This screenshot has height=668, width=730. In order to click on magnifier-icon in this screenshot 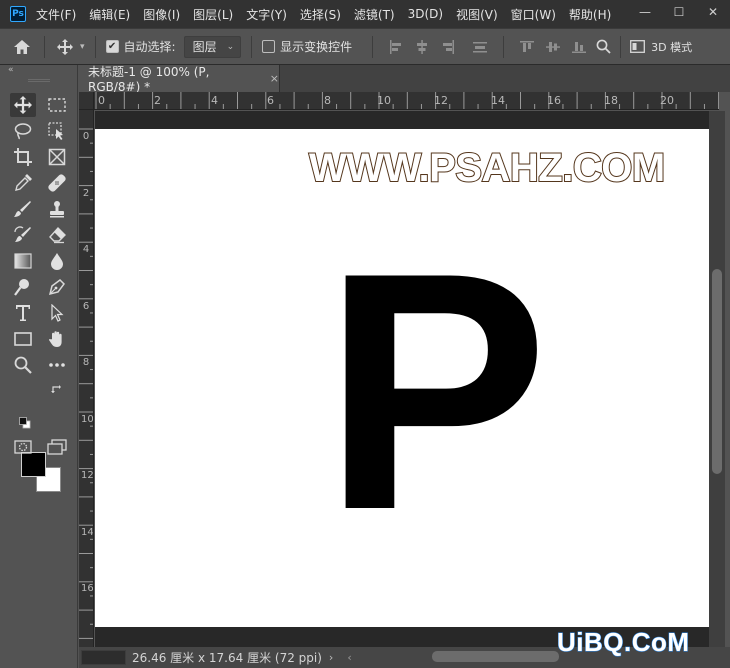, I will do `click(23, 365)`.